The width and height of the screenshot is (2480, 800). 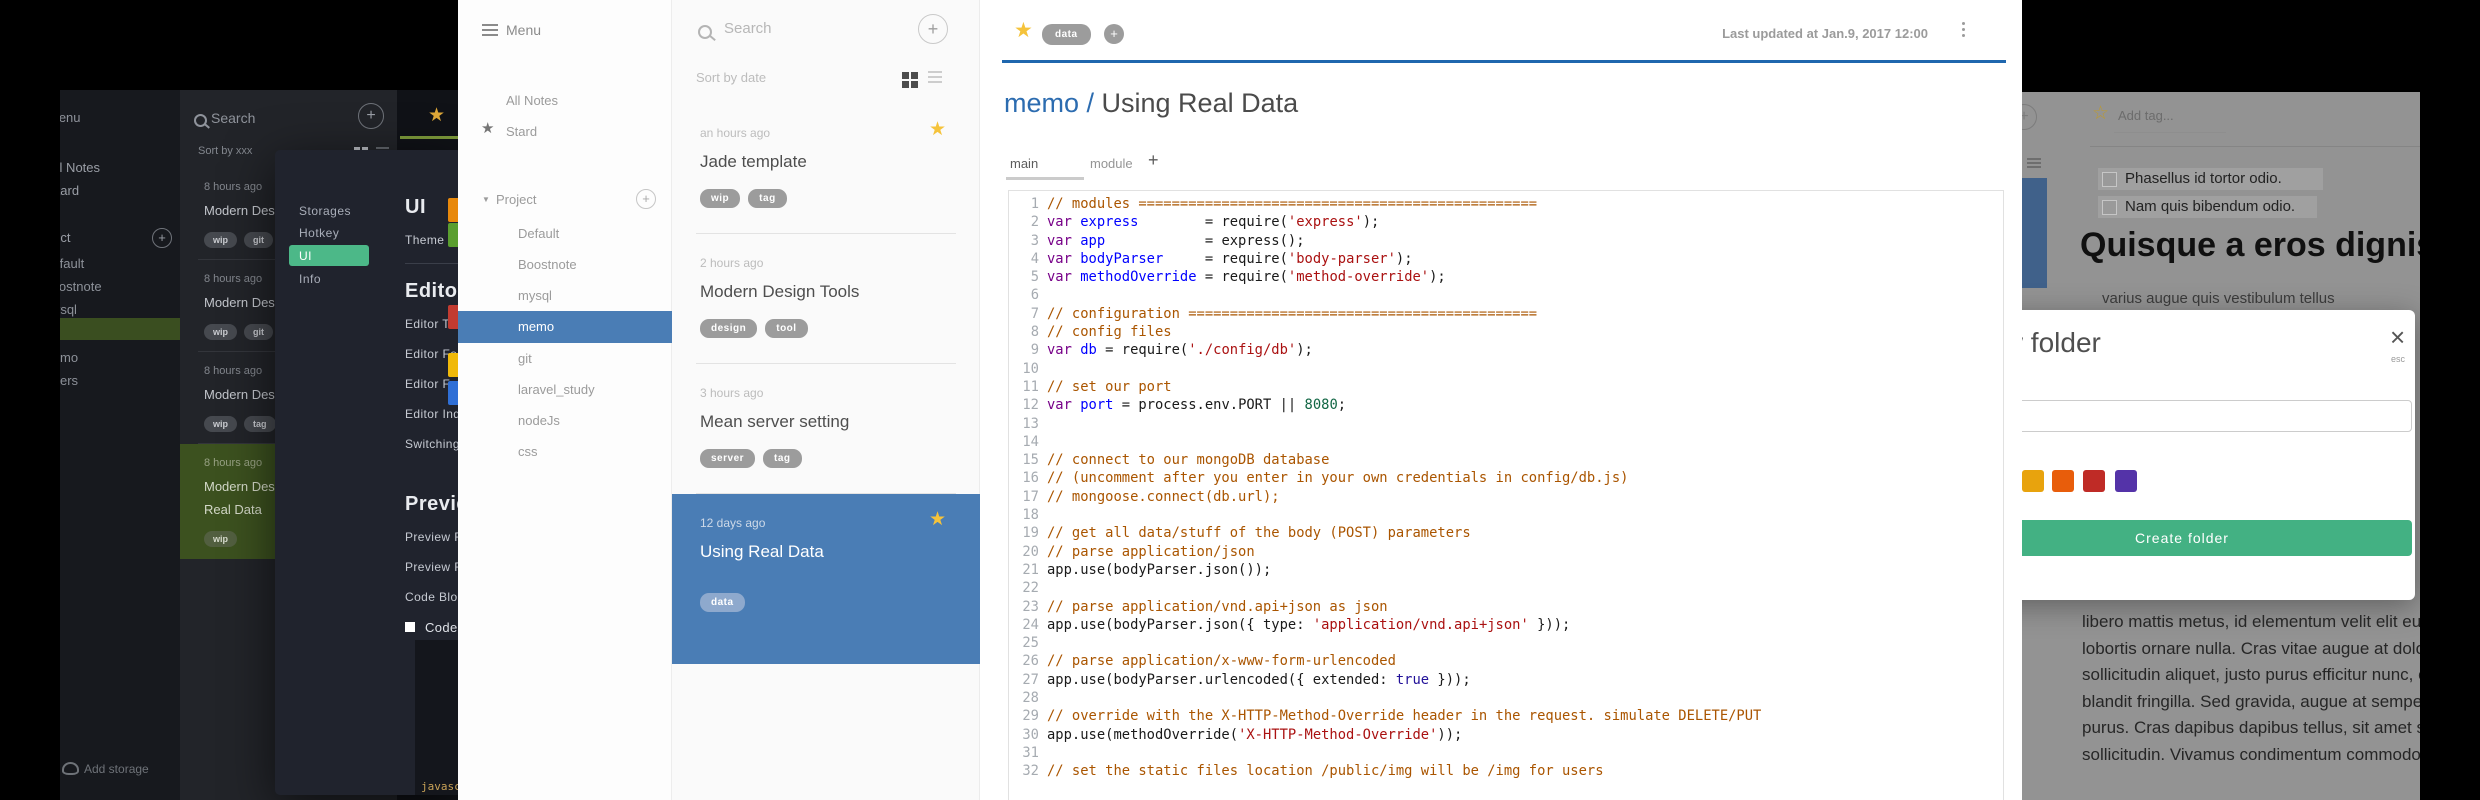 I want to click on dark-star-icon: ★, so click(x=436, y=115).